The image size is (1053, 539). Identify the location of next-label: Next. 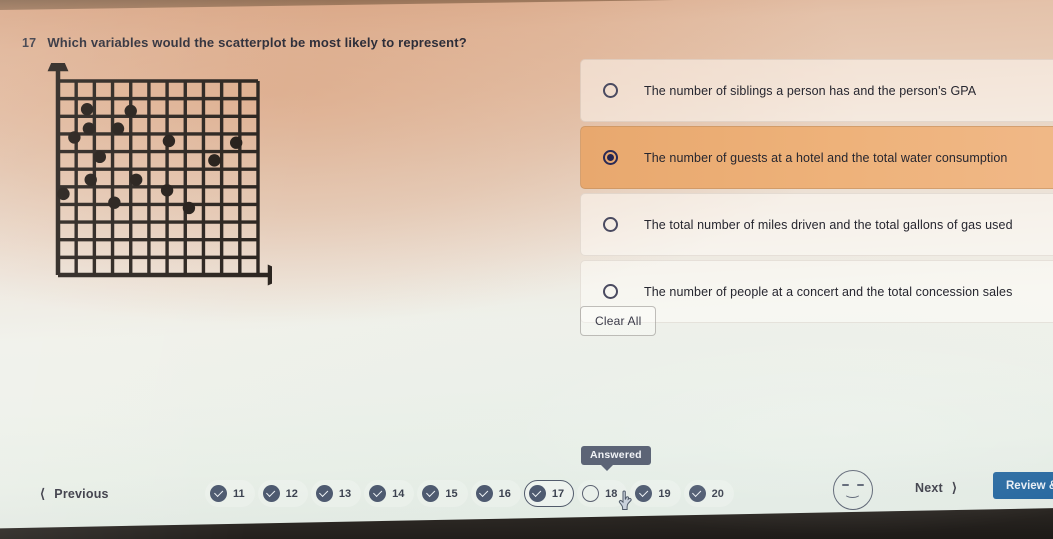
(929, 488).